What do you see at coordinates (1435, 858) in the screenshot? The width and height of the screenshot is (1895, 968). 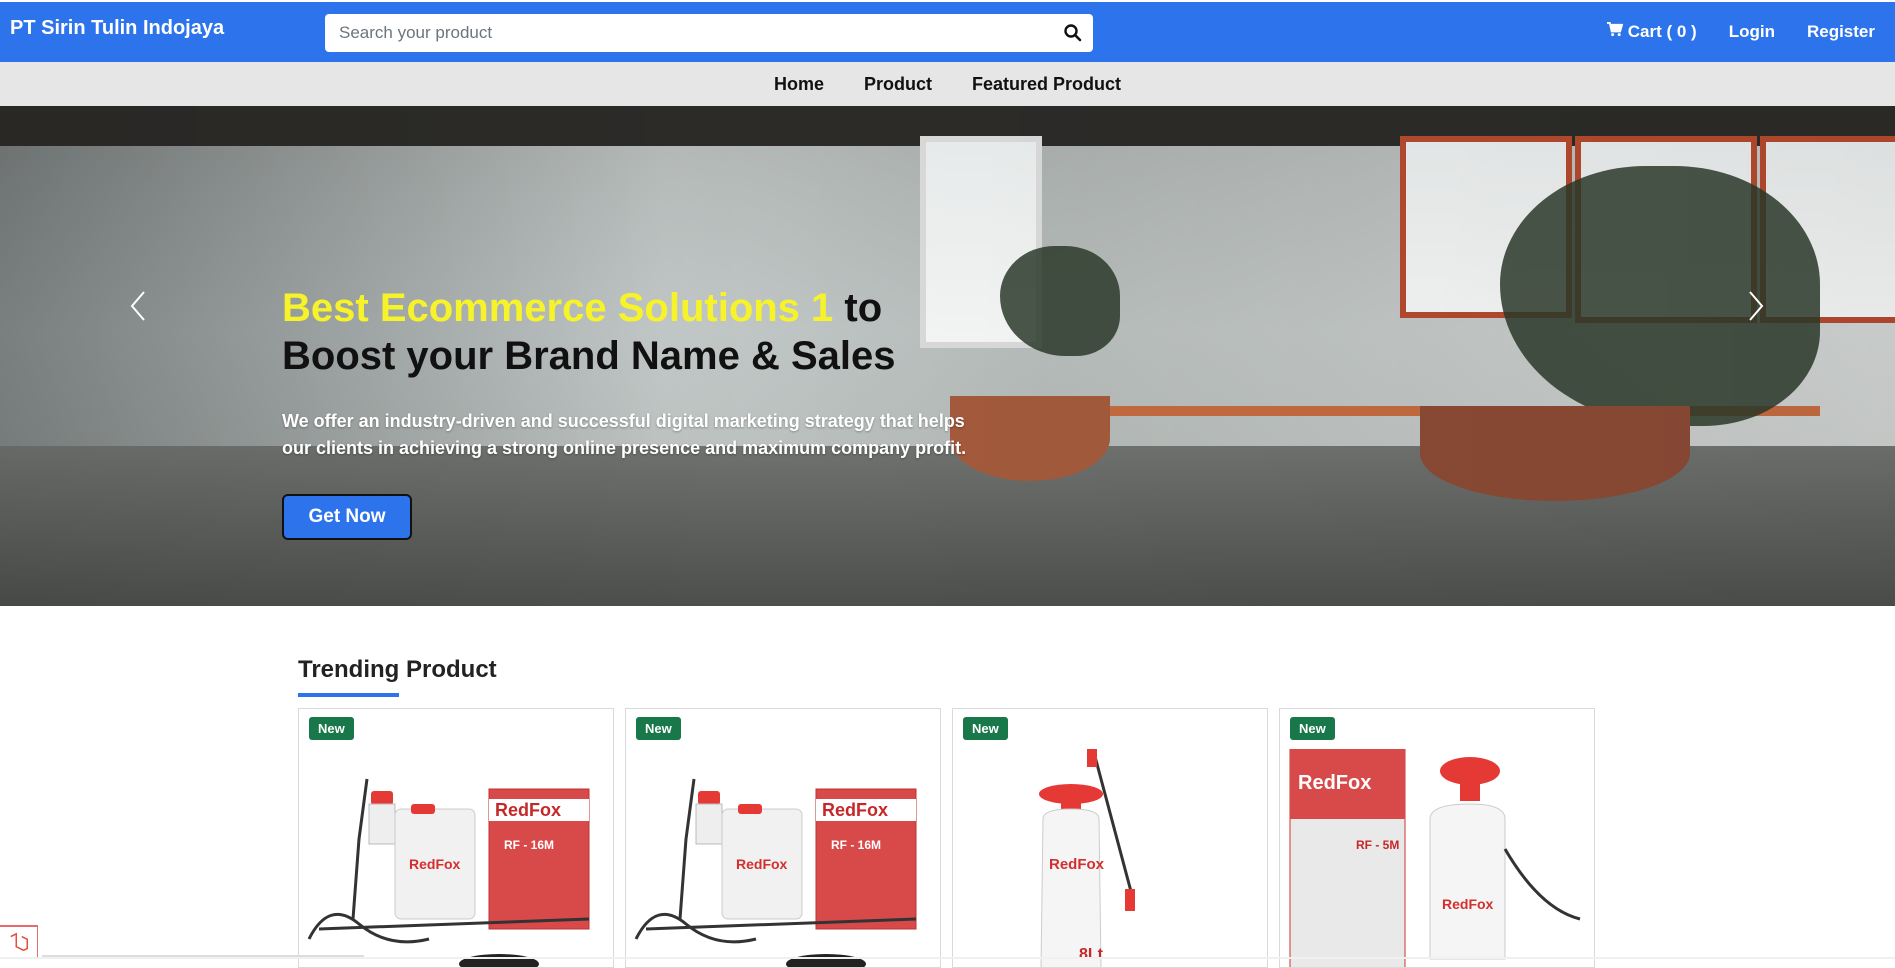 I see `product-image: RedFox RF - 5M RedFox` at bounding box center [1435, 858].